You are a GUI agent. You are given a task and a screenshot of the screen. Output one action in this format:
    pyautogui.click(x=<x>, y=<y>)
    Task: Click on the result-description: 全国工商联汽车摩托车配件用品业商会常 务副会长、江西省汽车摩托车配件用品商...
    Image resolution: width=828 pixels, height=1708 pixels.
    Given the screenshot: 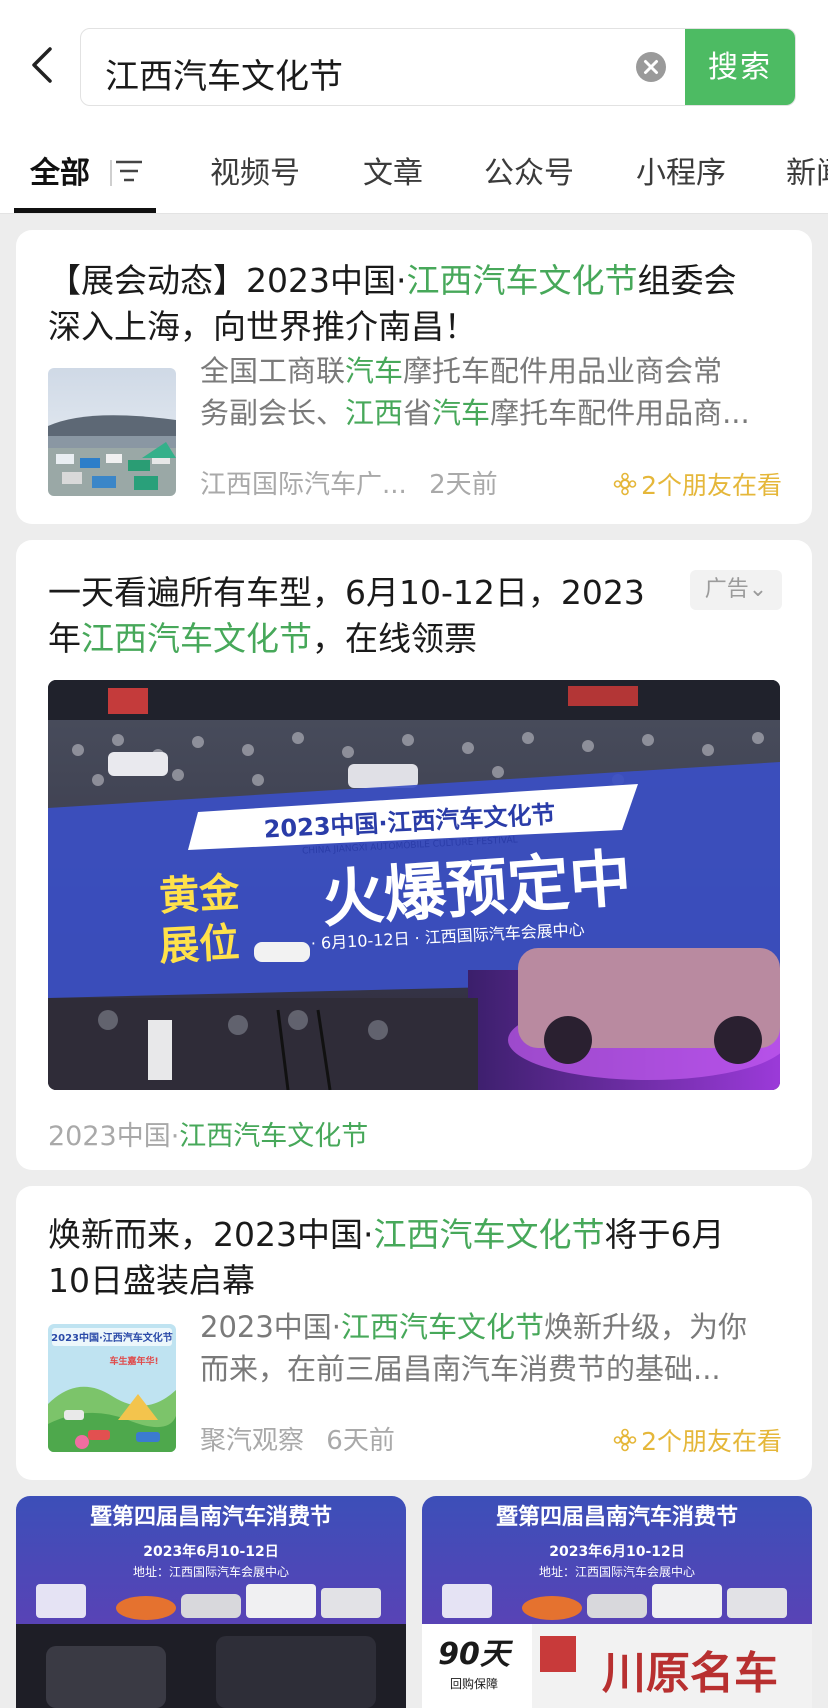 What is the action you would take?
    pyautogui.click(x=475, y=392)
    